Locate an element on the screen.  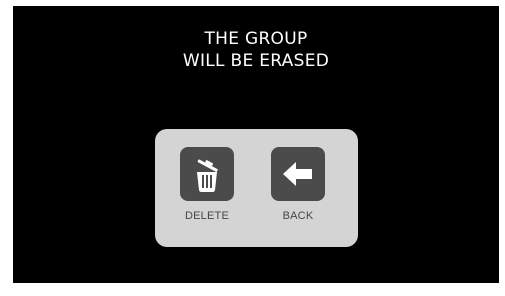
delete-tile is located at coordinates (207, 174).